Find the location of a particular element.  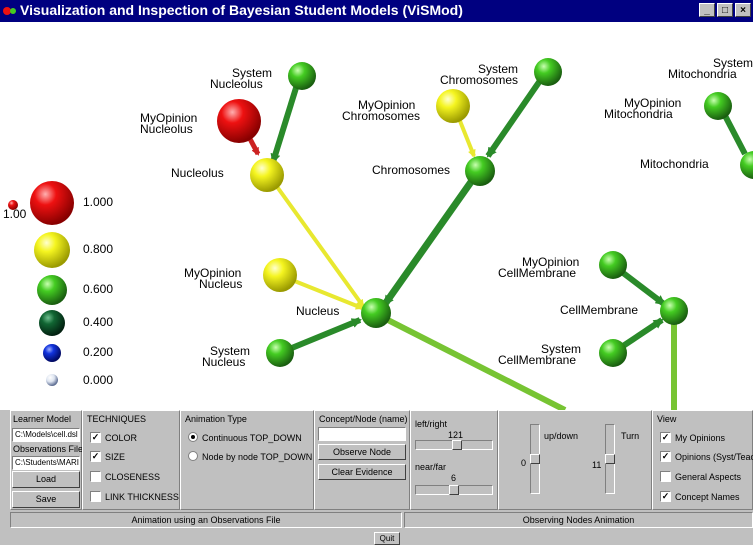

legend-value-3: 0.600 is located at coordinates (98, 289).